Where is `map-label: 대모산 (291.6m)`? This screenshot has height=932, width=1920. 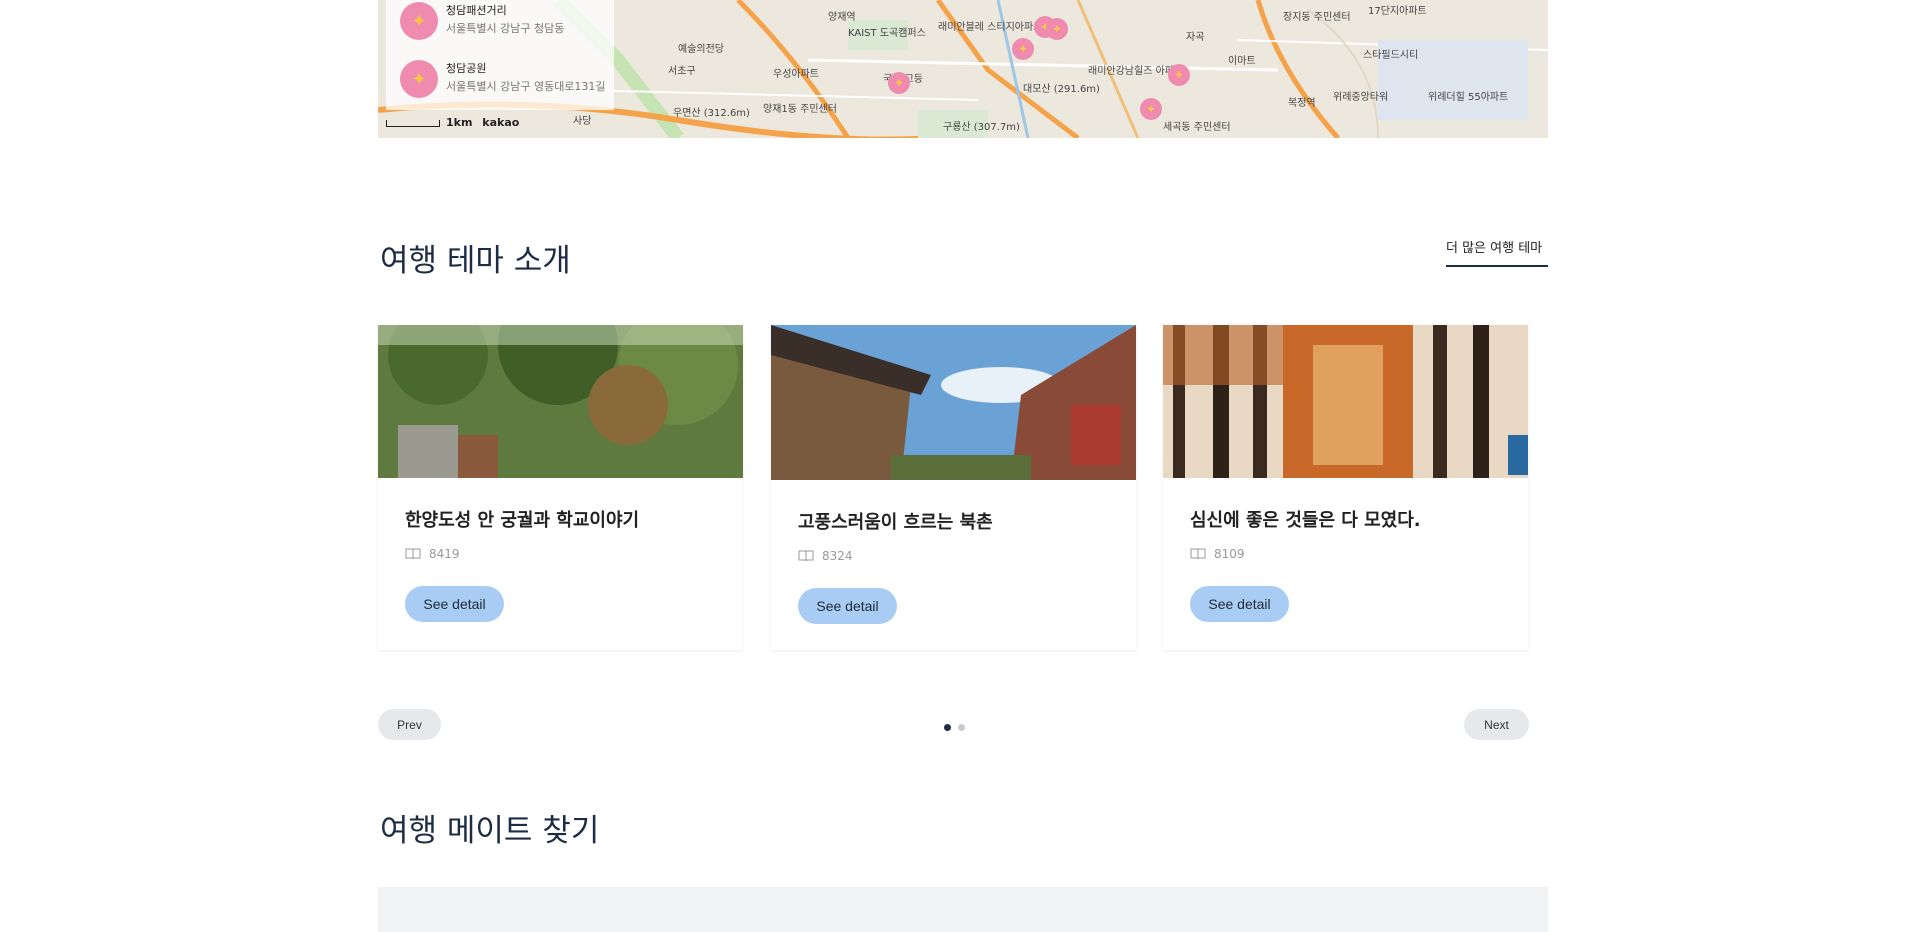
map-label: 대모산 (291.6m) is located at coordinates (1061, 89).